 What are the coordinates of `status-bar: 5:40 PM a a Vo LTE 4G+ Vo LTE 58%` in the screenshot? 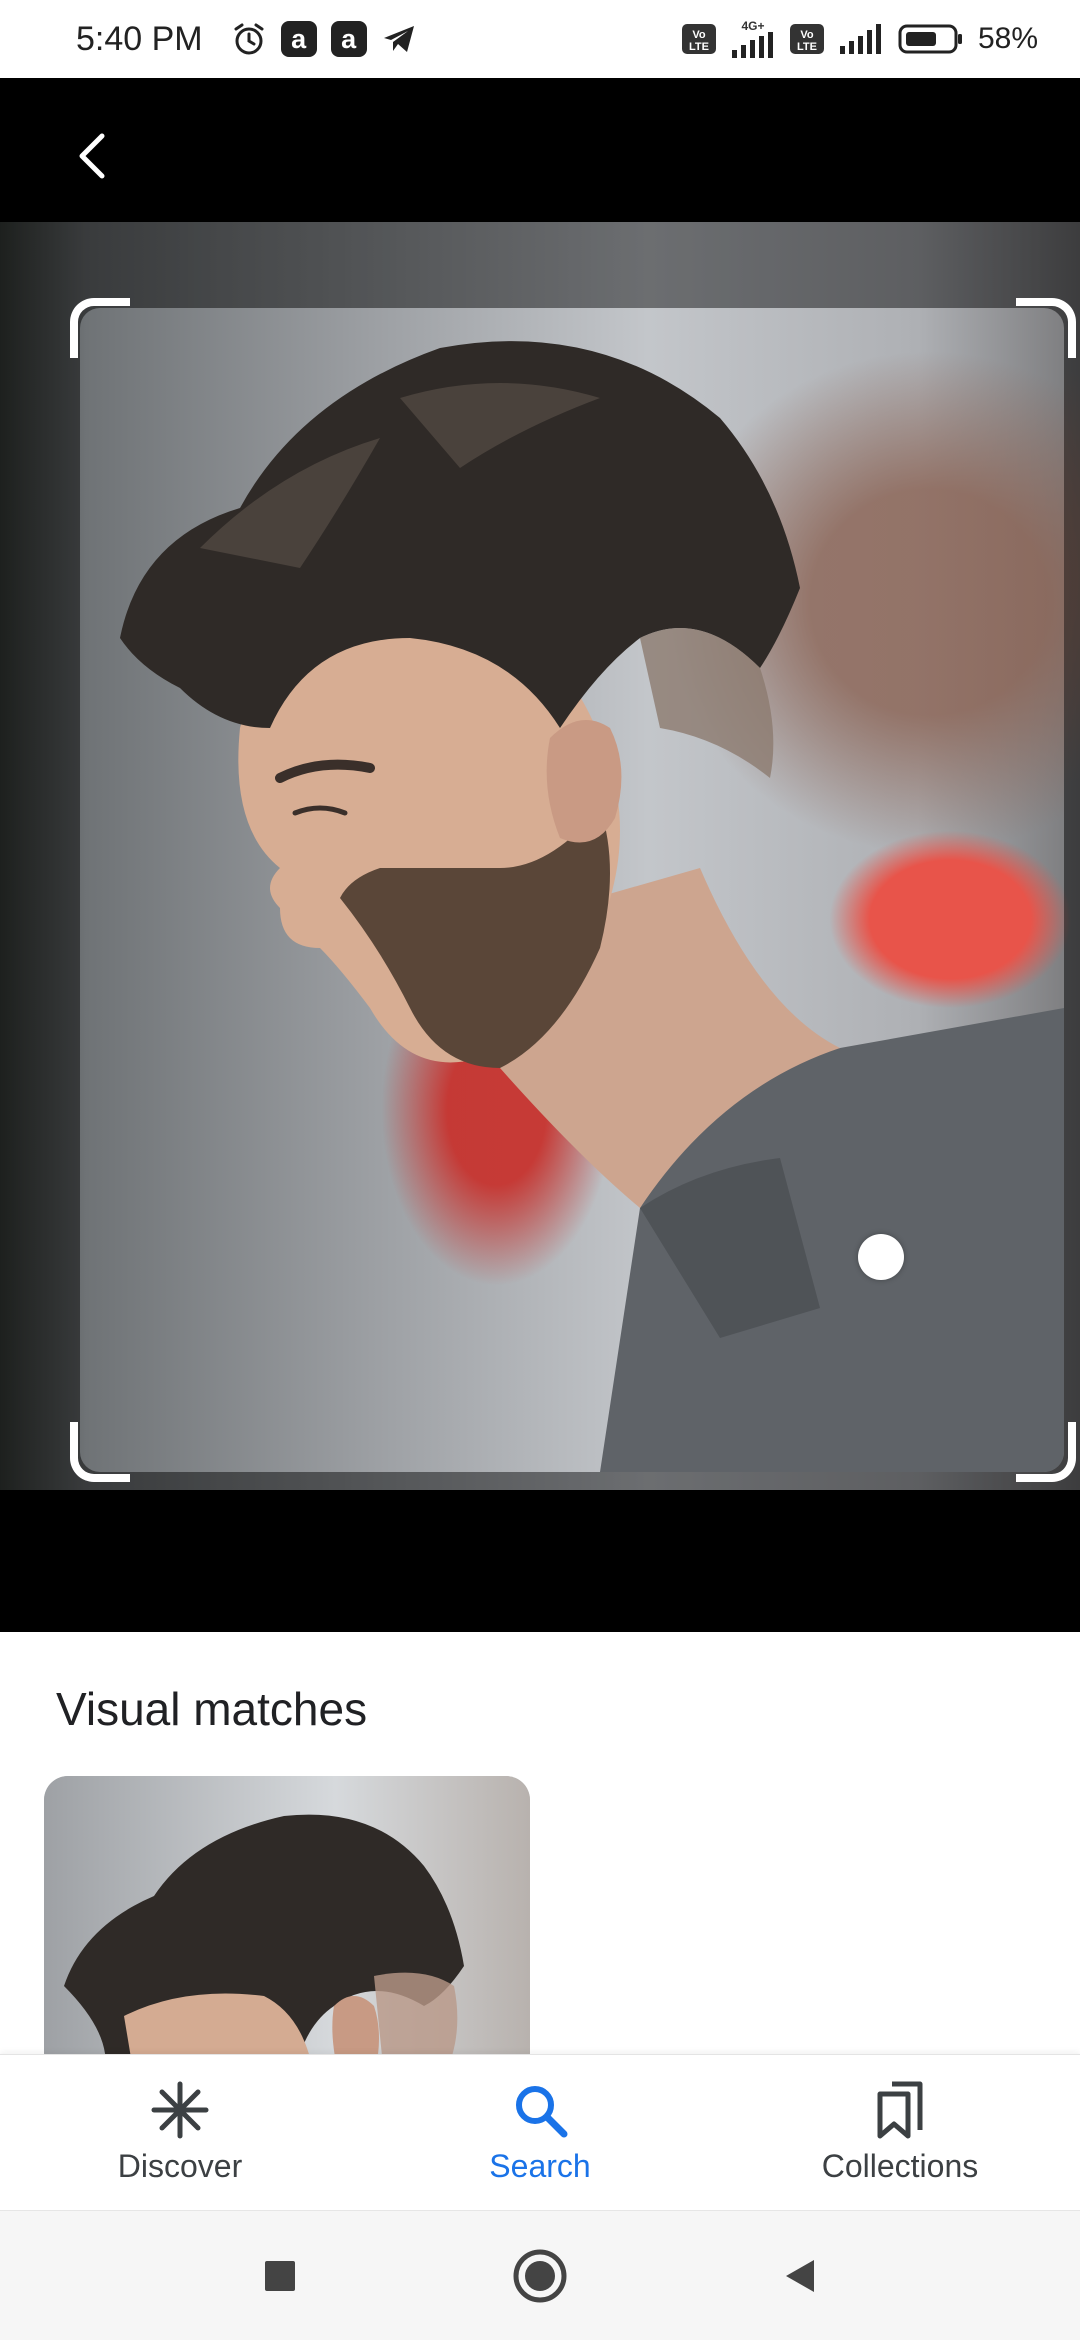 It's located at (540, 39).